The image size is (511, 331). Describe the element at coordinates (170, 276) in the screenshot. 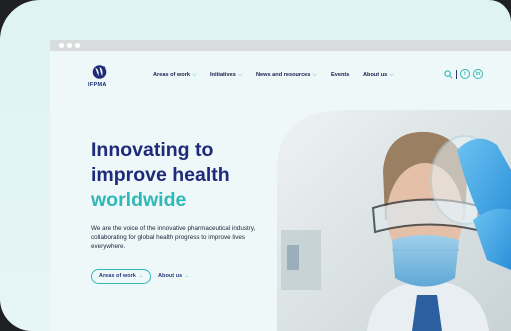

I see `link-label: About us` at that location.